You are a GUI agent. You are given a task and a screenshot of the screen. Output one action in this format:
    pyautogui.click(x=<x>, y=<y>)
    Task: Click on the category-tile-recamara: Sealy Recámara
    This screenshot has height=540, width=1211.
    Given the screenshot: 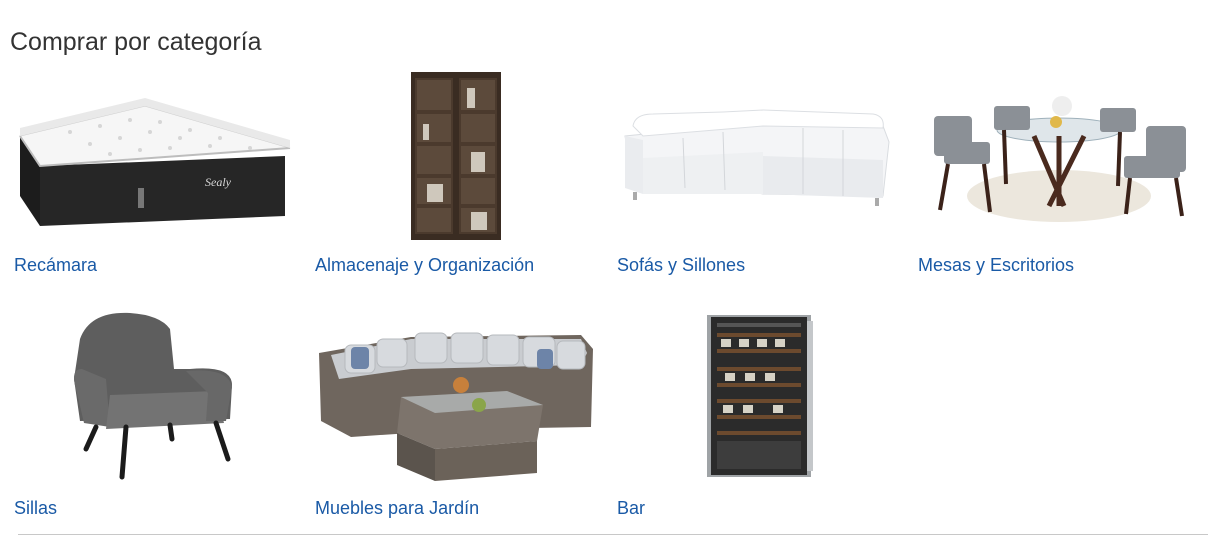 What is the action you would take?
    pyautogui.click(x=155, y=178)
    